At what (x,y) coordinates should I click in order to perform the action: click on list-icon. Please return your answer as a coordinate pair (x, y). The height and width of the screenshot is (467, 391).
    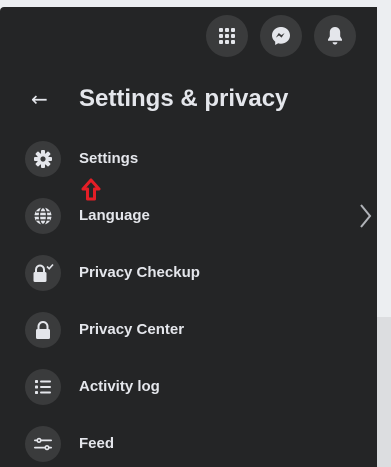
    Looking at the image, I should click on (43, 387).